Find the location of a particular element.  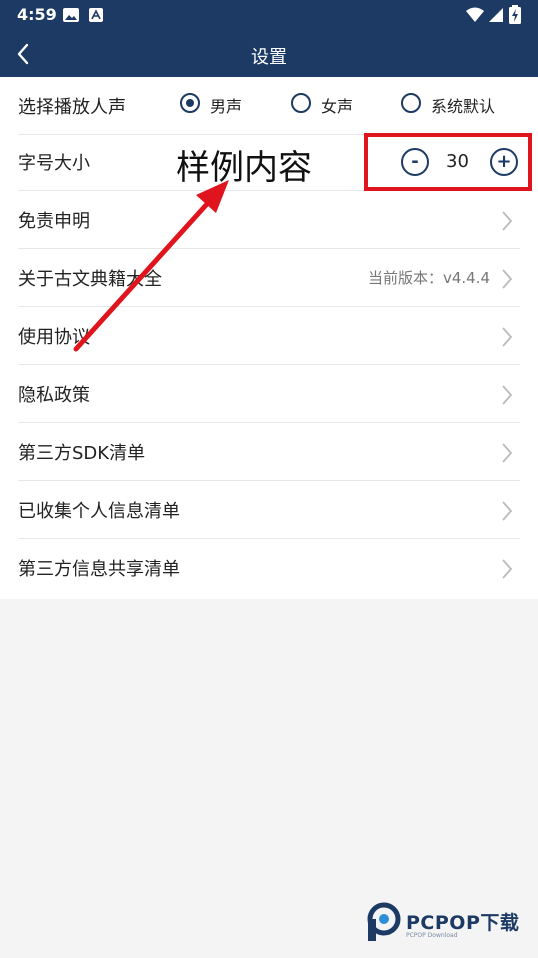

font-size-label: 字号大小 is located at coordinates (54, 163).